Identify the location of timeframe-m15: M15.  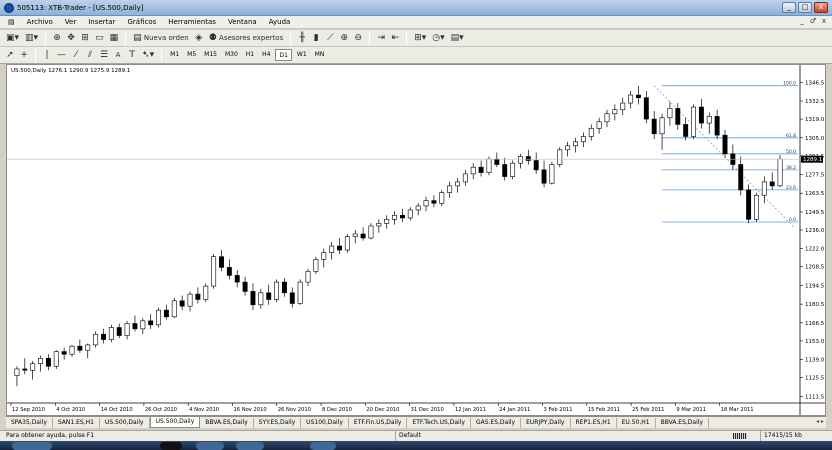
(210, 55).